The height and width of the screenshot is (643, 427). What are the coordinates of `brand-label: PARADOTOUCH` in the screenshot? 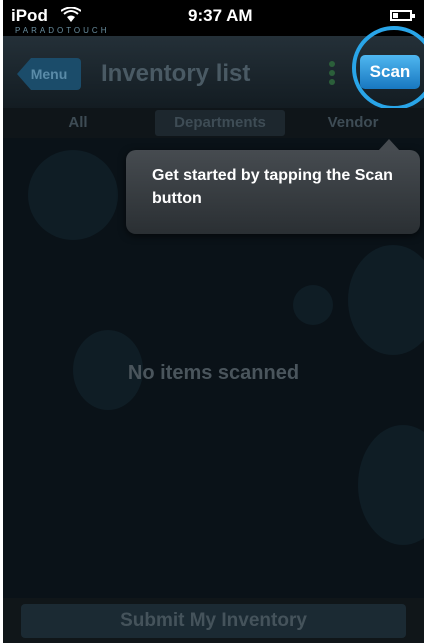 It's located at (62, 30).